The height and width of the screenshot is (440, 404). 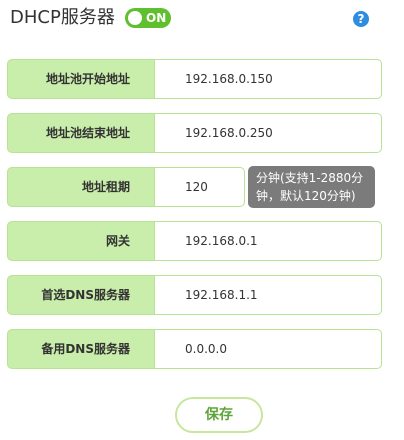 I want to click on primary-dns-input: 192.168.1.1, so click(x=268, y=295).